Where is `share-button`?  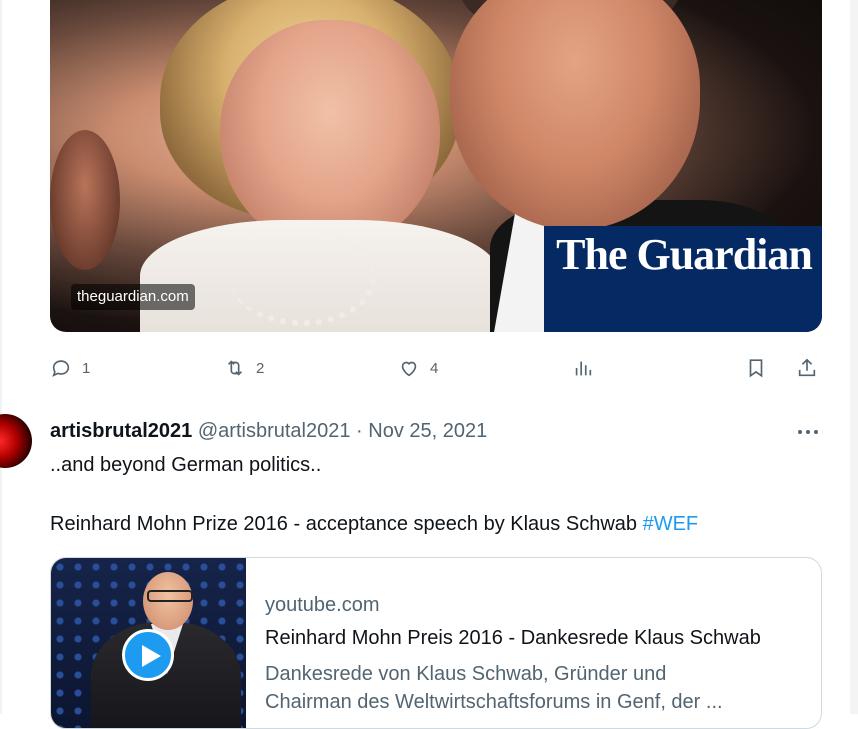
share-button is located at coordinates (807, 368).